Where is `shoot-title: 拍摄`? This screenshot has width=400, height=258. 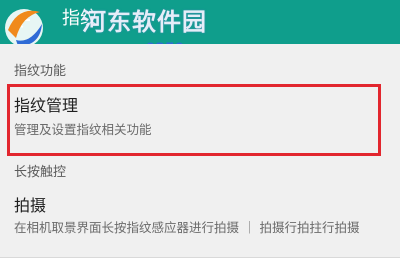
shoot-title: 拍摄 is located at coordinates (30, 205).